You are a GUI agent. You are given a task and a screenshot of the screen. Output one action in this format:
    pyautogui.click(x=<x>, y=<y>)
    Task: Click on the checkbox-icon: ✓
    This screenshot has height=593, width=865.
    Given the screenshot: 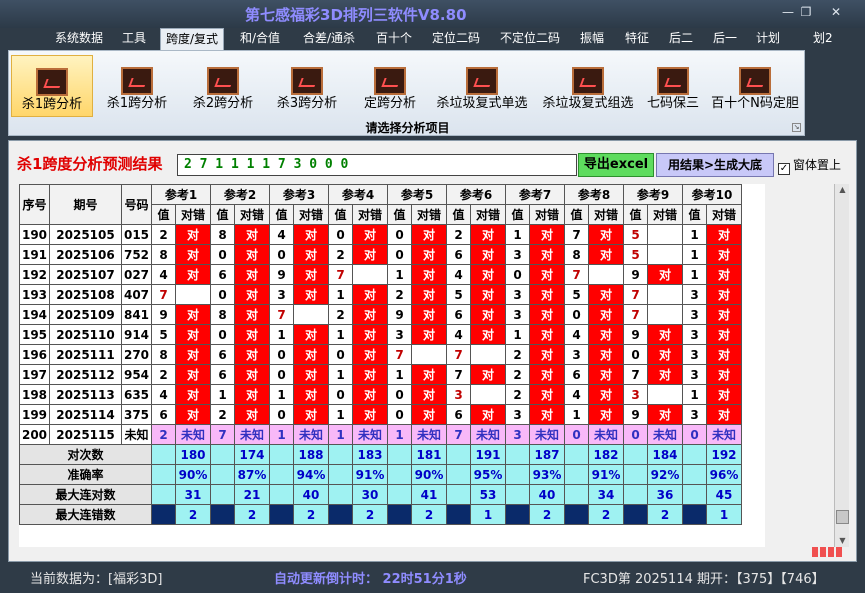 What is the action you would take?
    pyautogui.click(x=784, y=169)
    